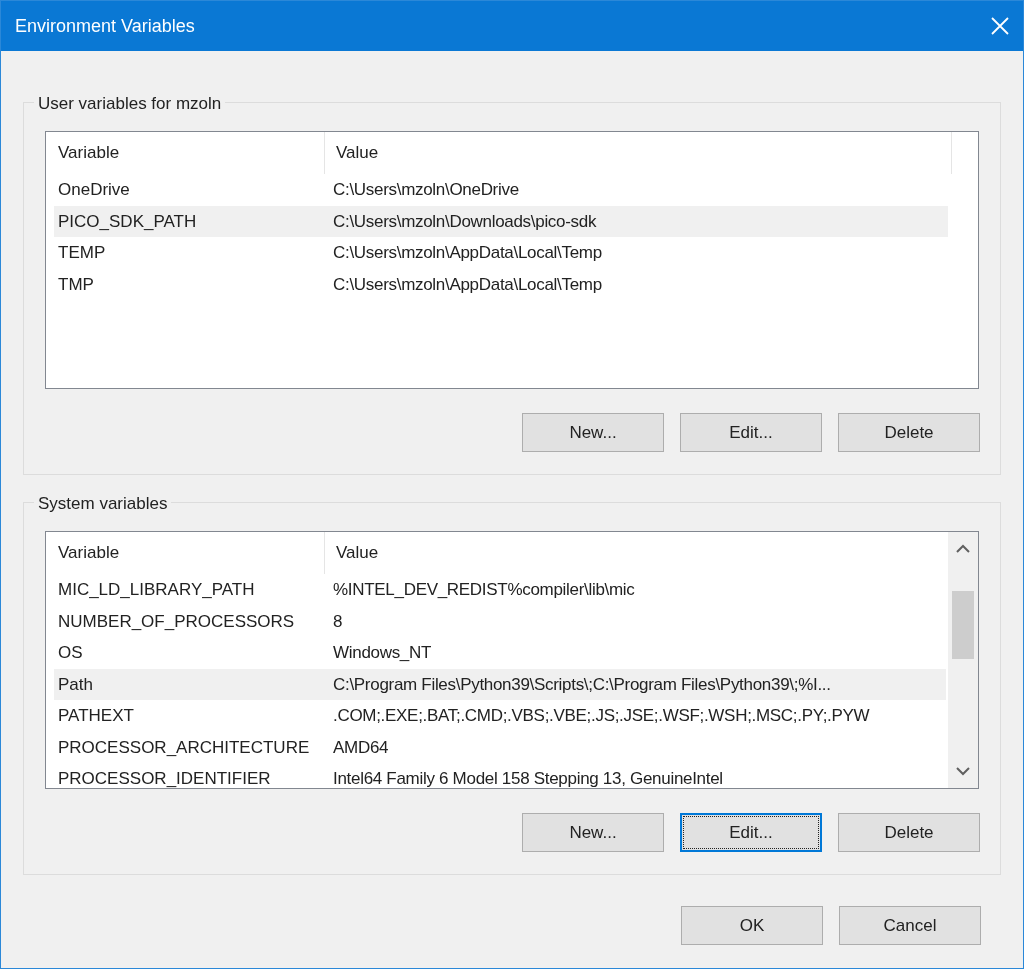  What do you see at coordinates (164, 778) in the screenshot?
I see `variable-name: PROCESSOR_IDENTIFIER` at bounding box center [164, 778].